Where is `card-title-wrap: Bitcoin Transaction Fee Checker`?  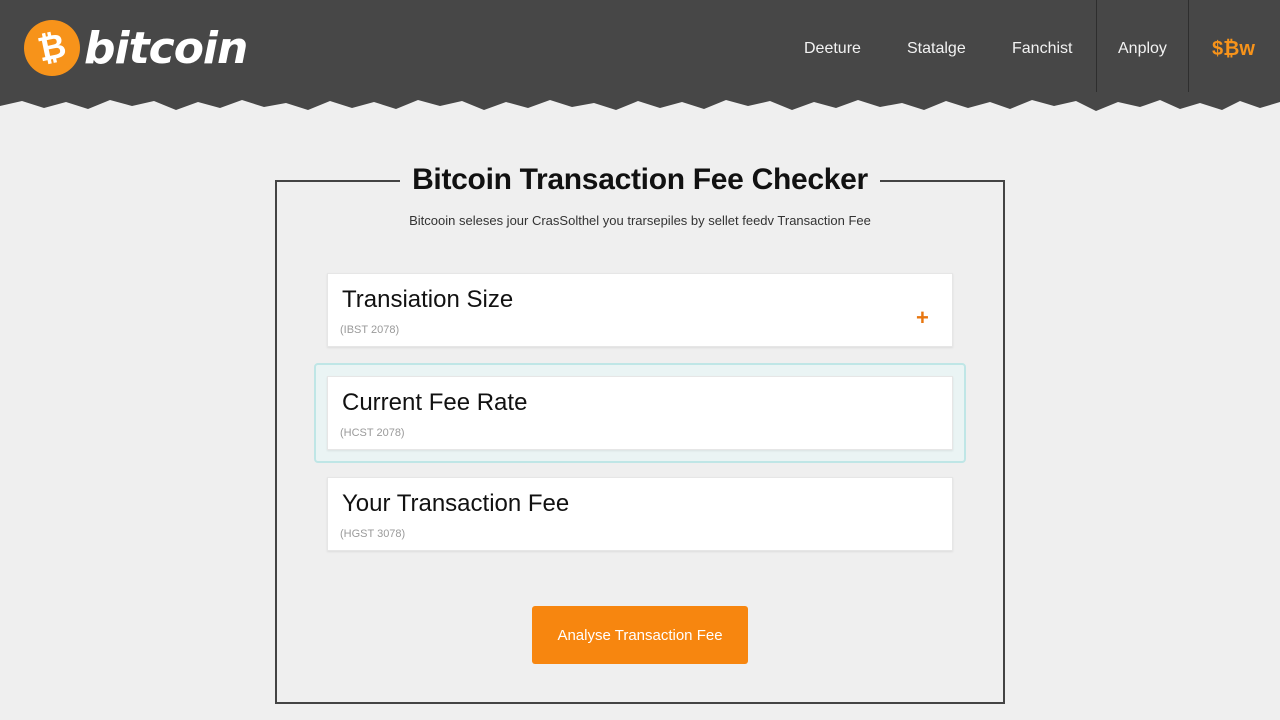 card-title-wrap: Bitcoin Transaction Fee Checker is located at coordinates (640, 180).